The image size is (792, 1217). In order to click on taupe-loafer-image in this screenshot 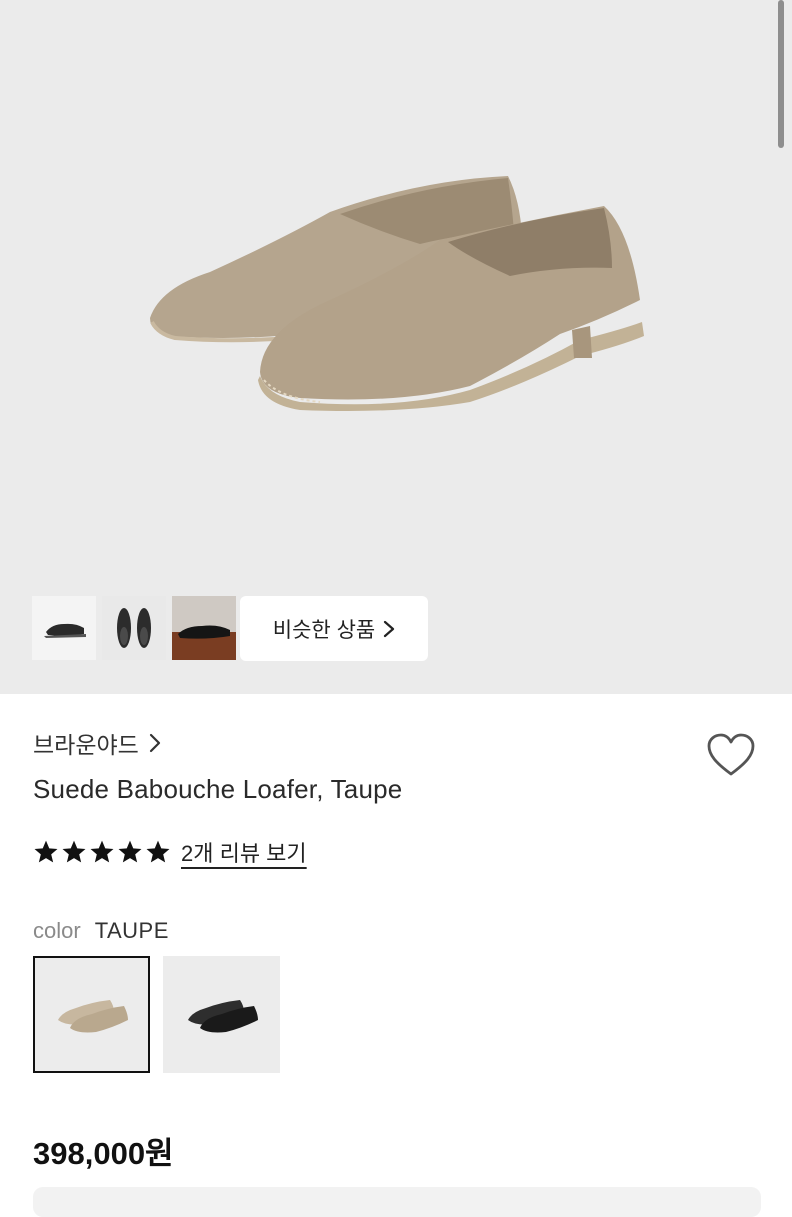, I will do `click(92, 1015)`.